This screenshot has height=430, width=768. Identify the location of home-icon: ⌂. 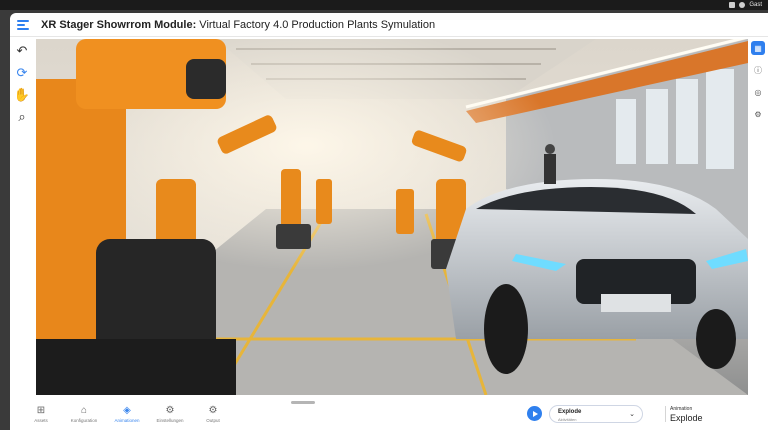
(84, 410).